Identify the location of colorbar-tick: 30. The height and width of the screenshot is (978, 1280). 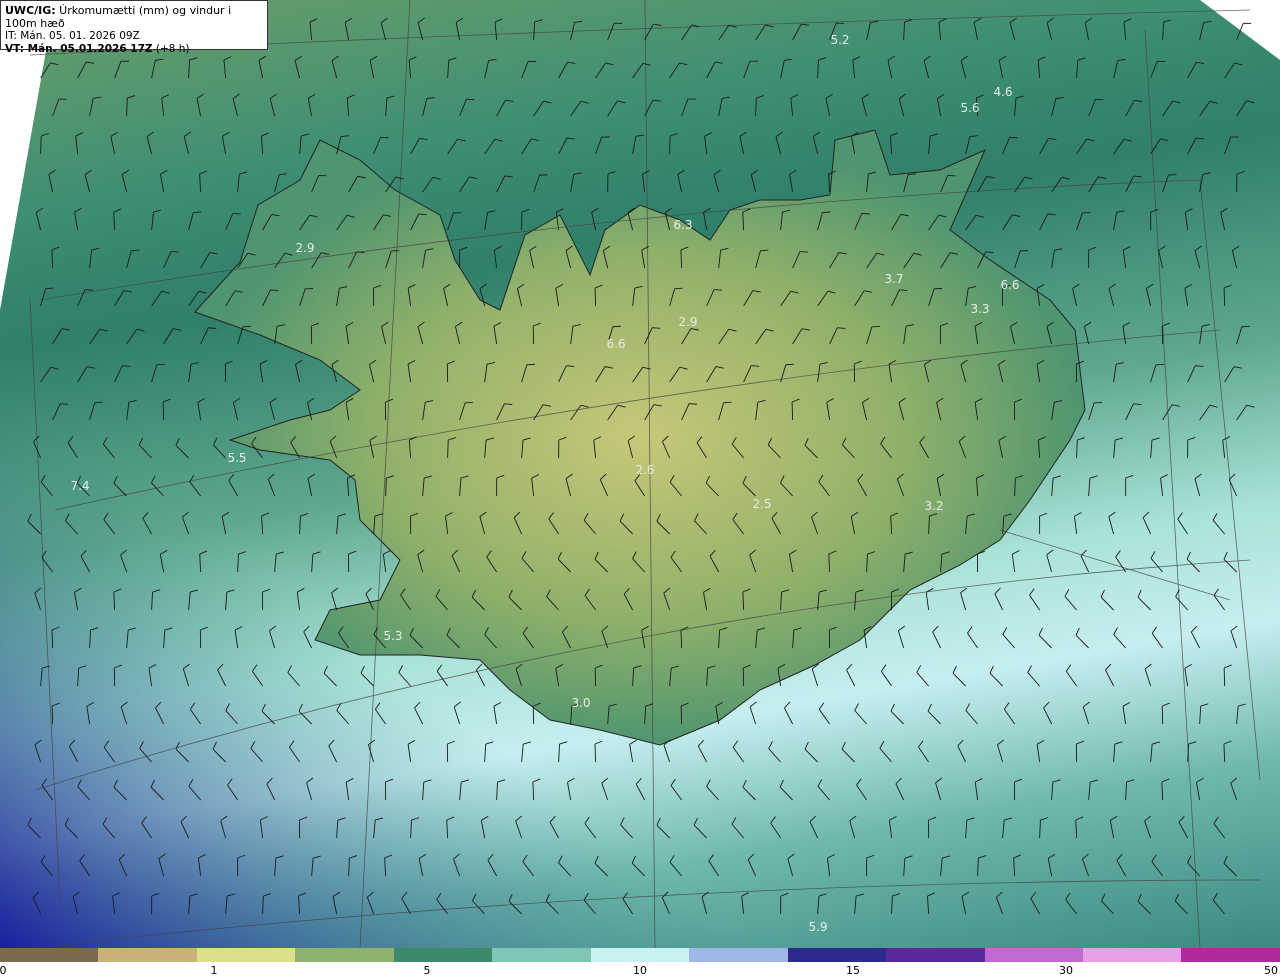
(1066, 970).